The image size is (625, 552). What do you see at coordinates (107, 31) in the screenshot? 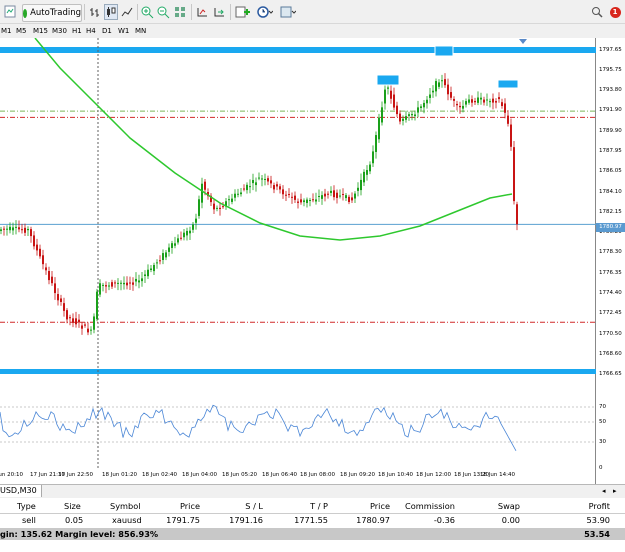
I see `timeframe-d1: D1` at bounding box center [107, 31].